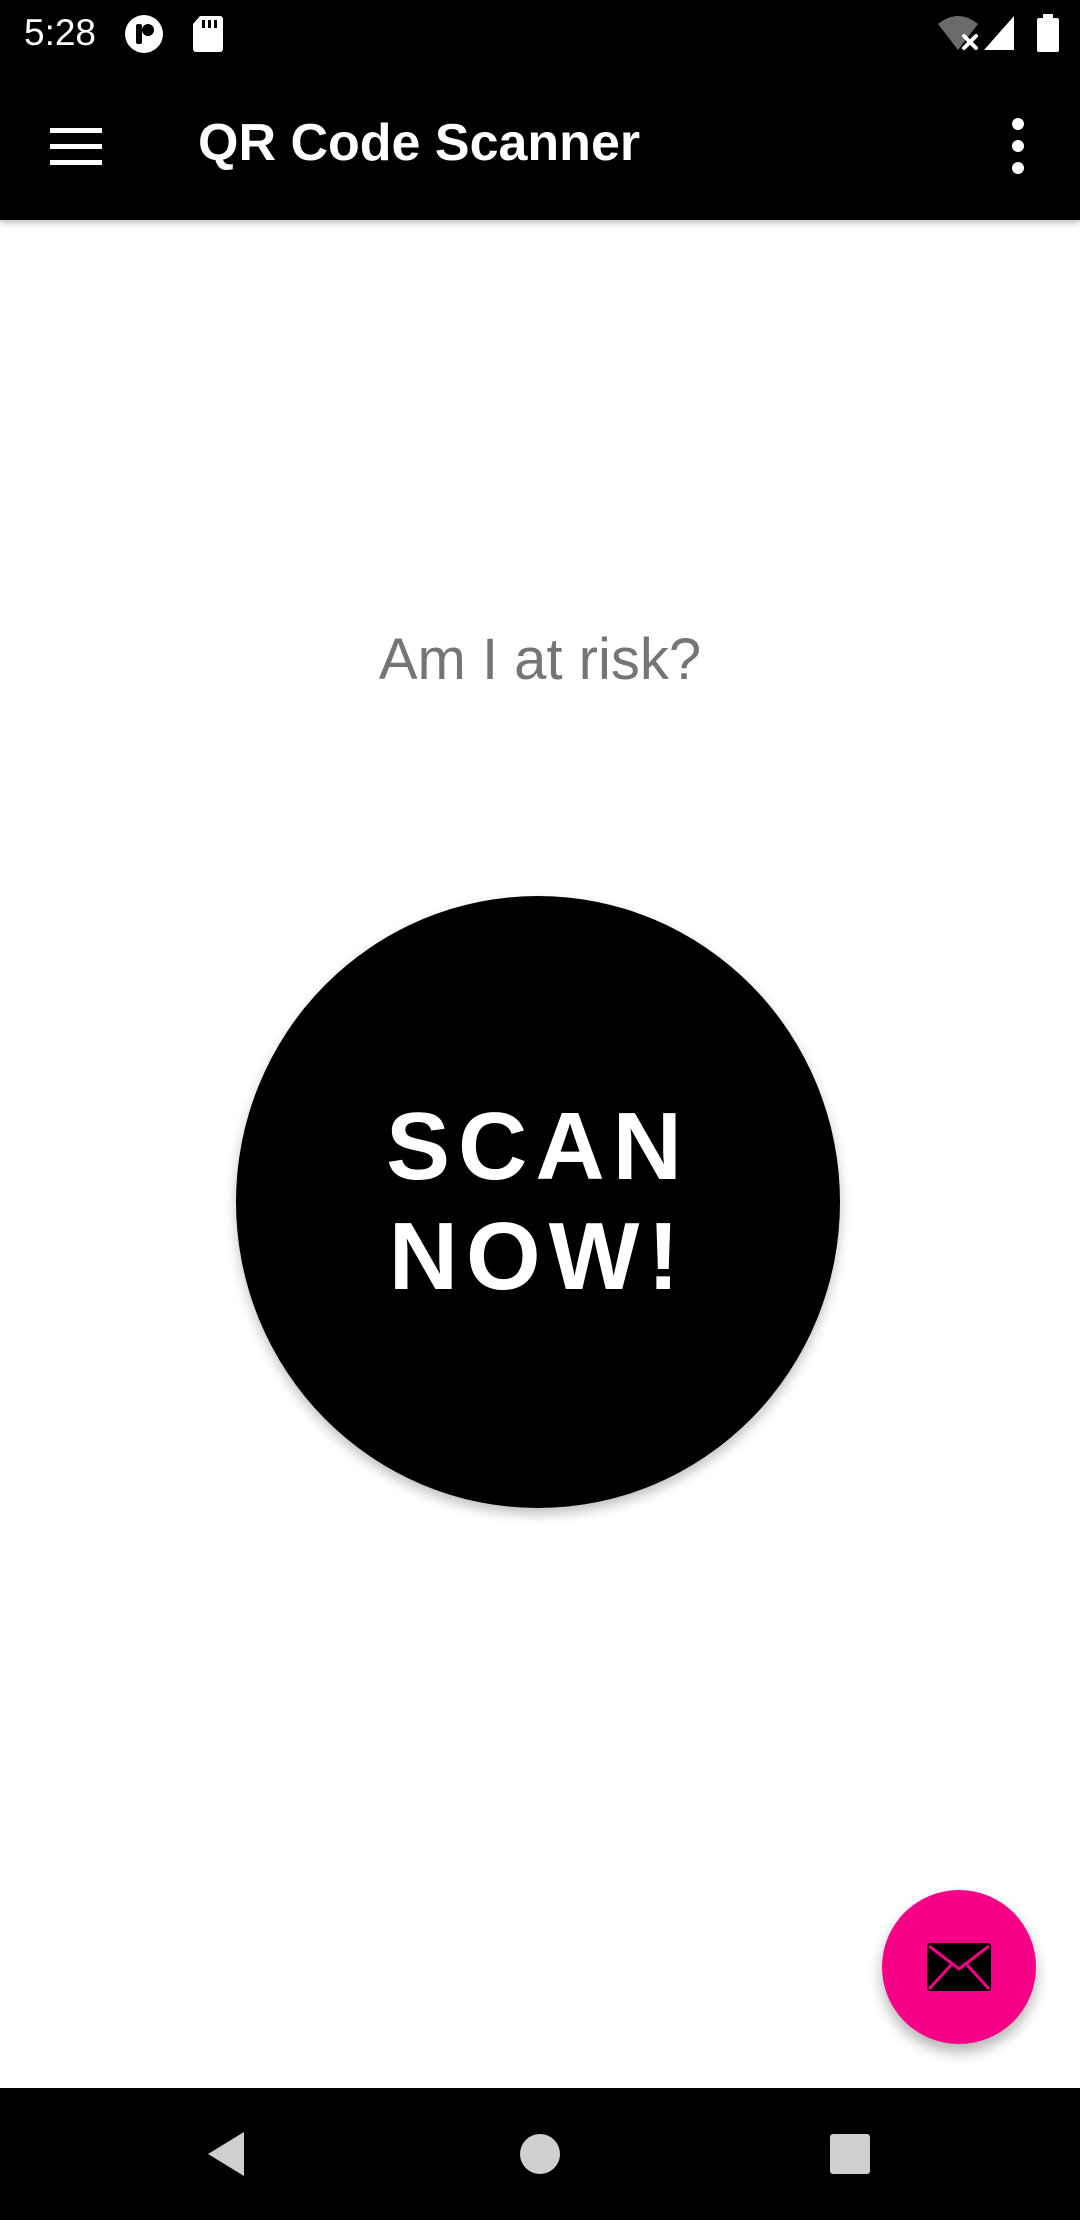  Describe the element at coordinates (999, 33) in the screenshot. I see `signal-icon` at that location.